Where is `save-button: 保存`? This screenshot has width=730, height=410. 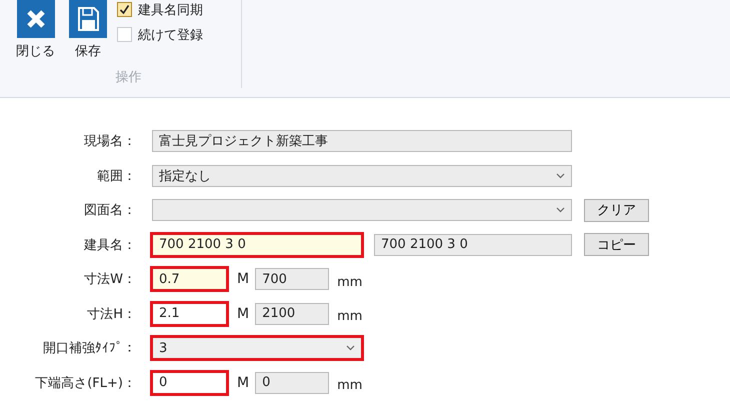 save-button: 保存 is located at coordinates (88, 30).